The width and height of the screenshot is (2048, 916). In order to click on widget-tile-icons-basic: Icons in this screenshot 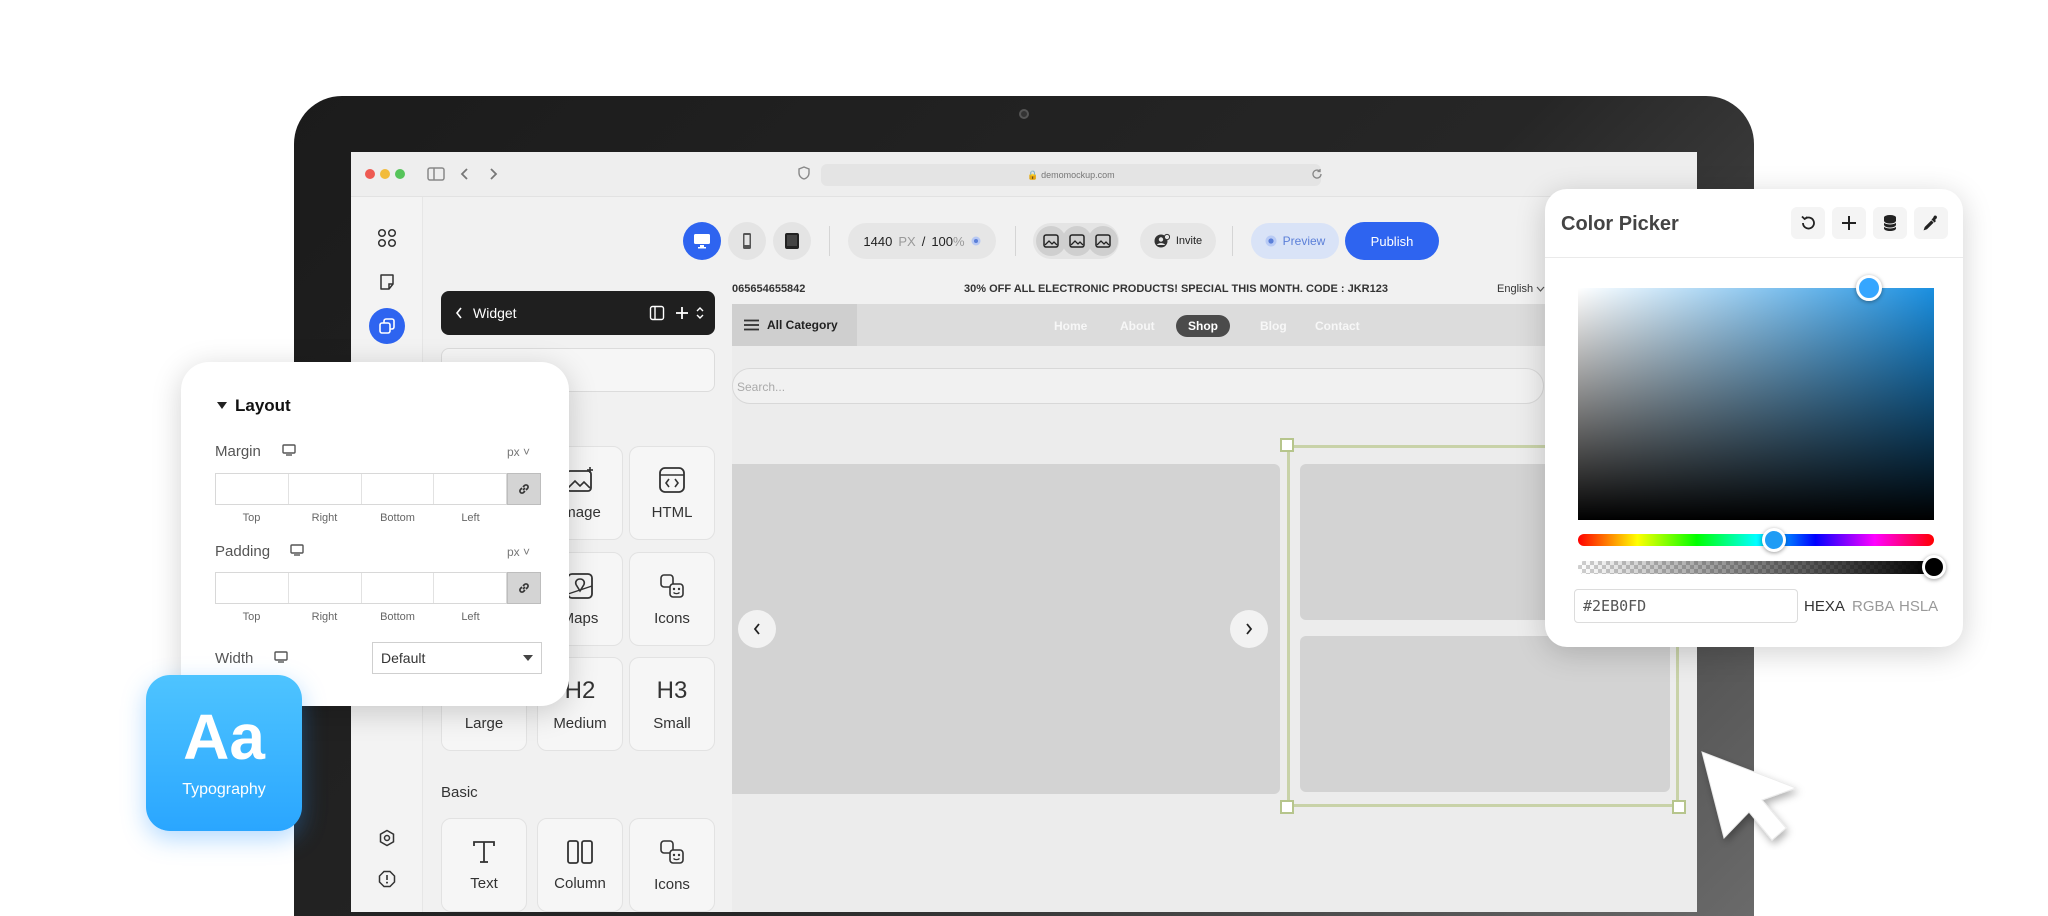, I will do `click(672, 865)`.